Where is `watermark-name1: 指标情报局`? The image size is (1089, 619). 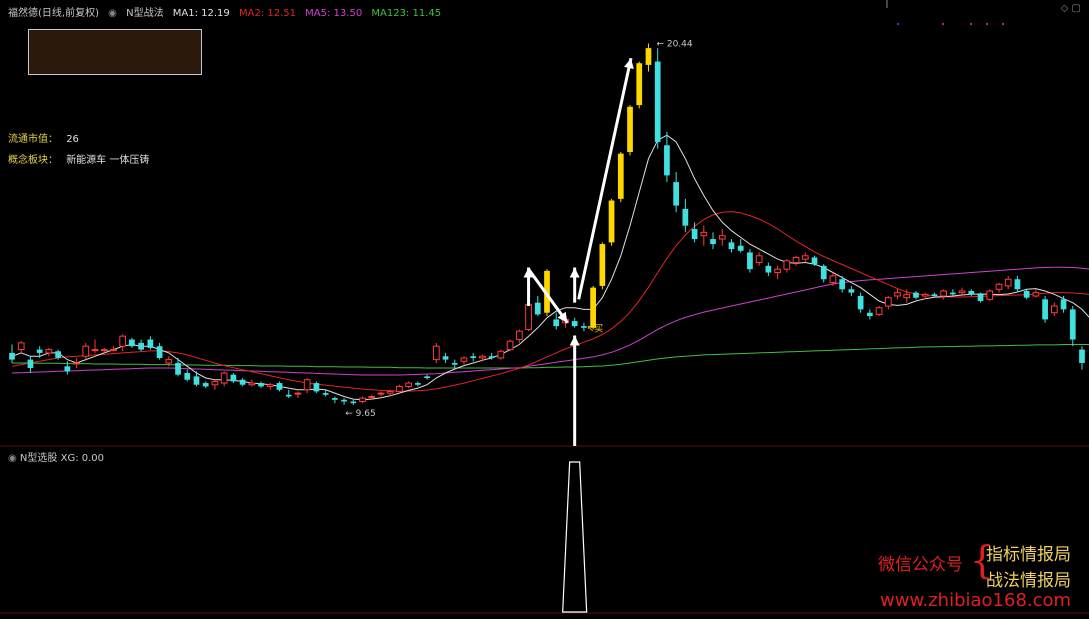
watermark-name1: 指标情报局 is located at coordinates (1028, 555).